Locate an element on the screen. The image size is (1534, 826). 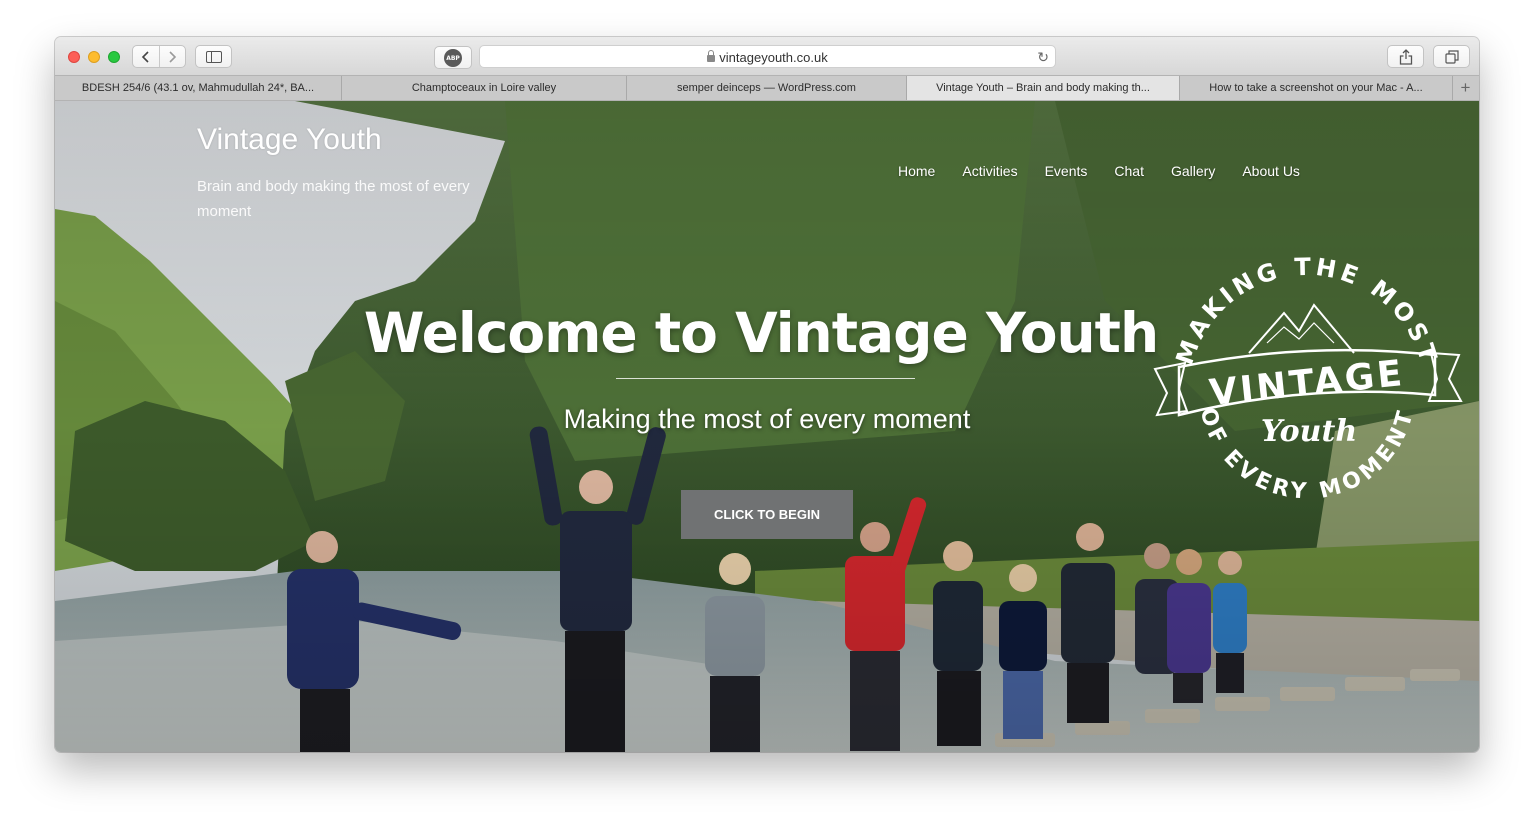
badge-banner-text: VINTAGE is located at coordinates (1306, 383).